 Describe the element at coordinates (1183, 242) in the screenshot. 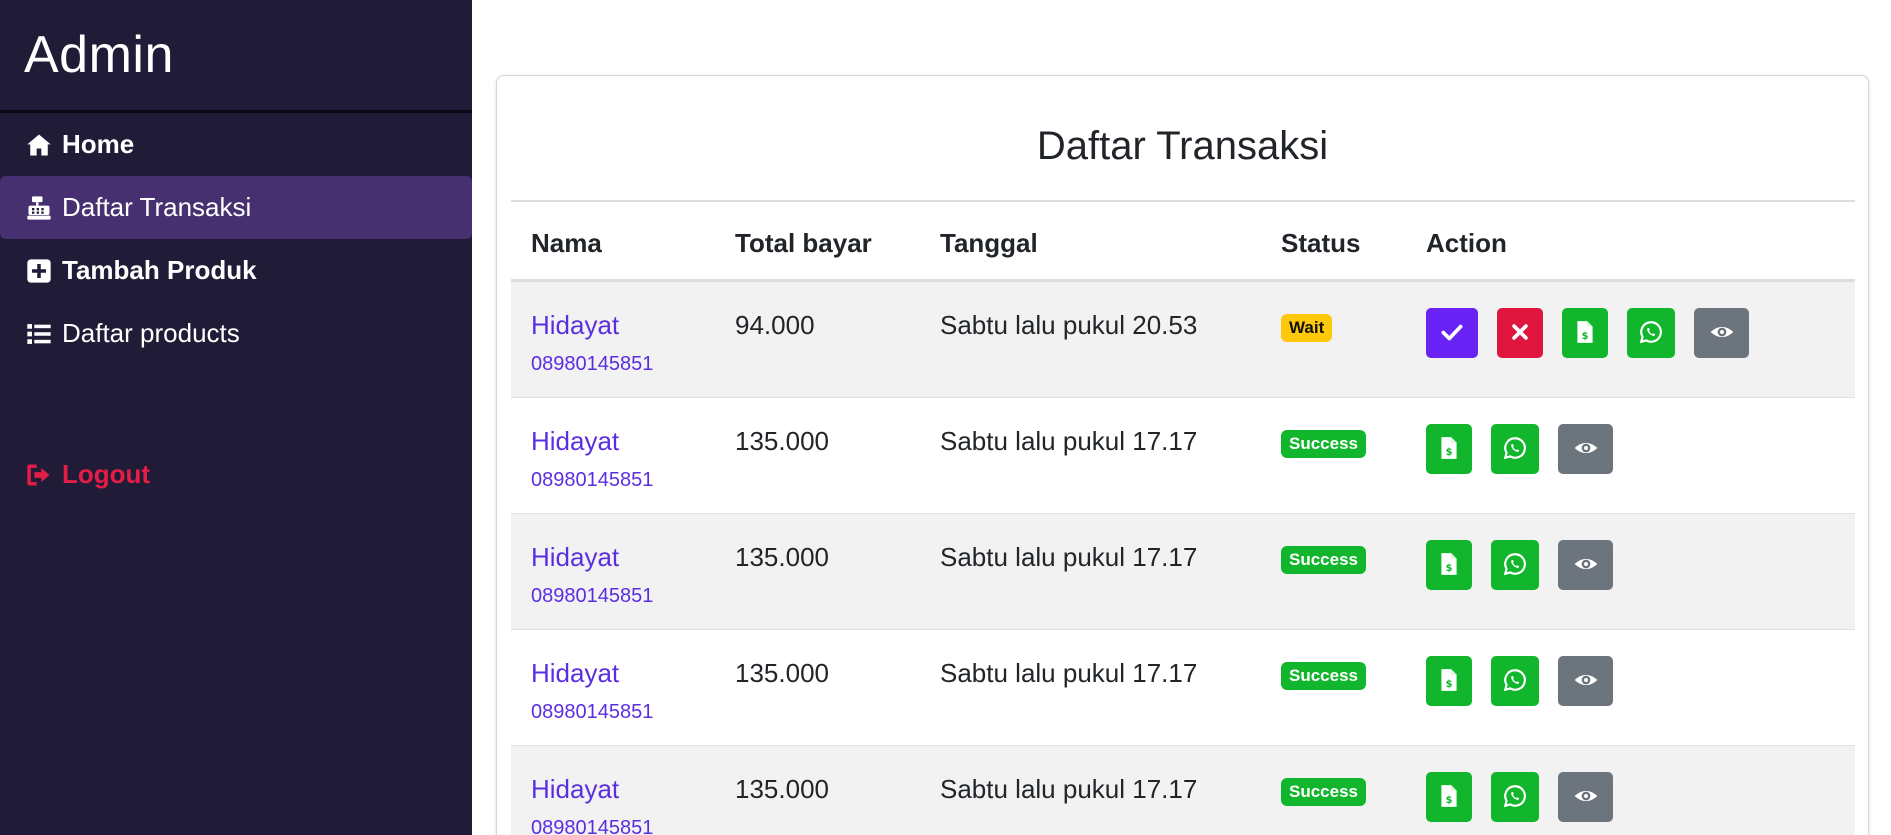

I see `table-header: Nama Total bayar Tanggal Status Action` at that location.